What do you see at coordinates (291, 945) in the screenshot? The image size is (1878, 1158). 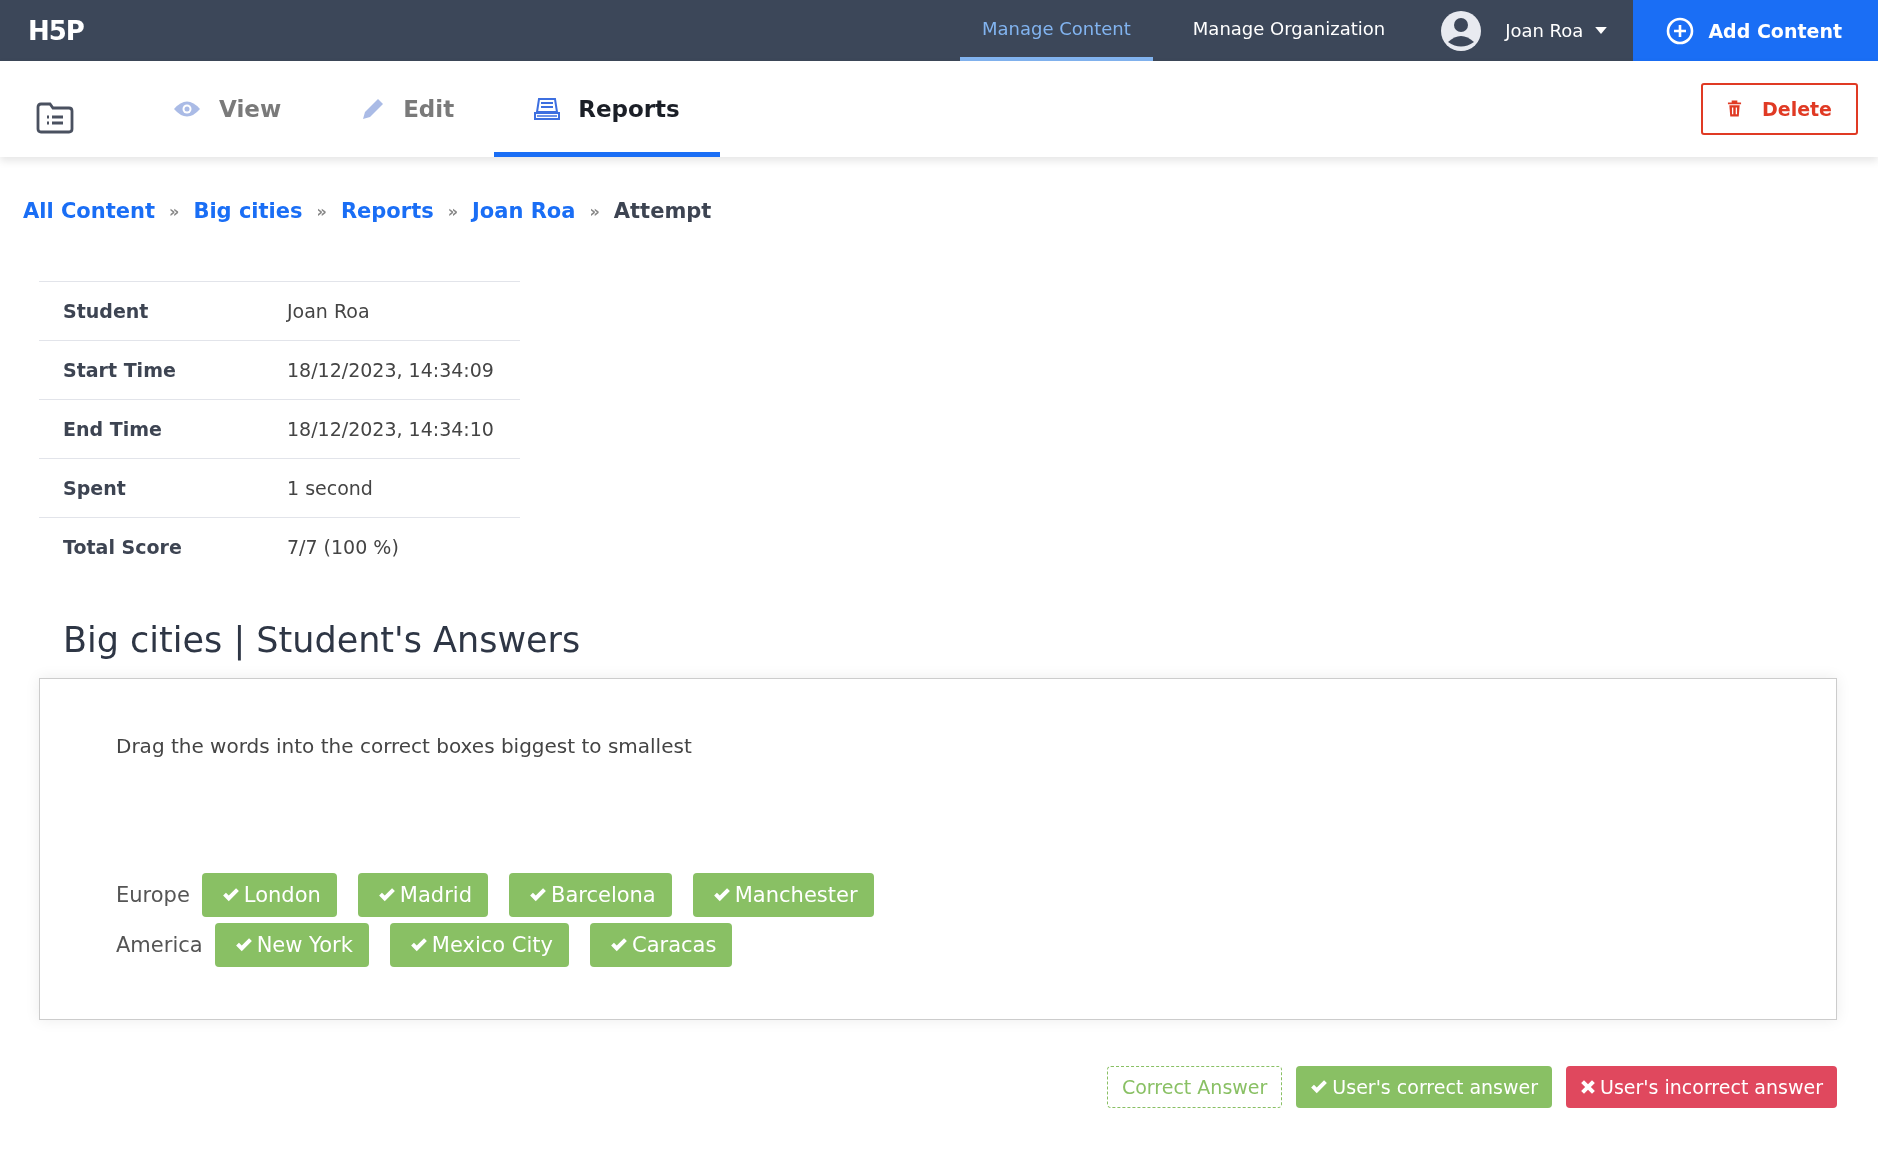 I see `answer-chip: New York` at bounding box center [291, 945].